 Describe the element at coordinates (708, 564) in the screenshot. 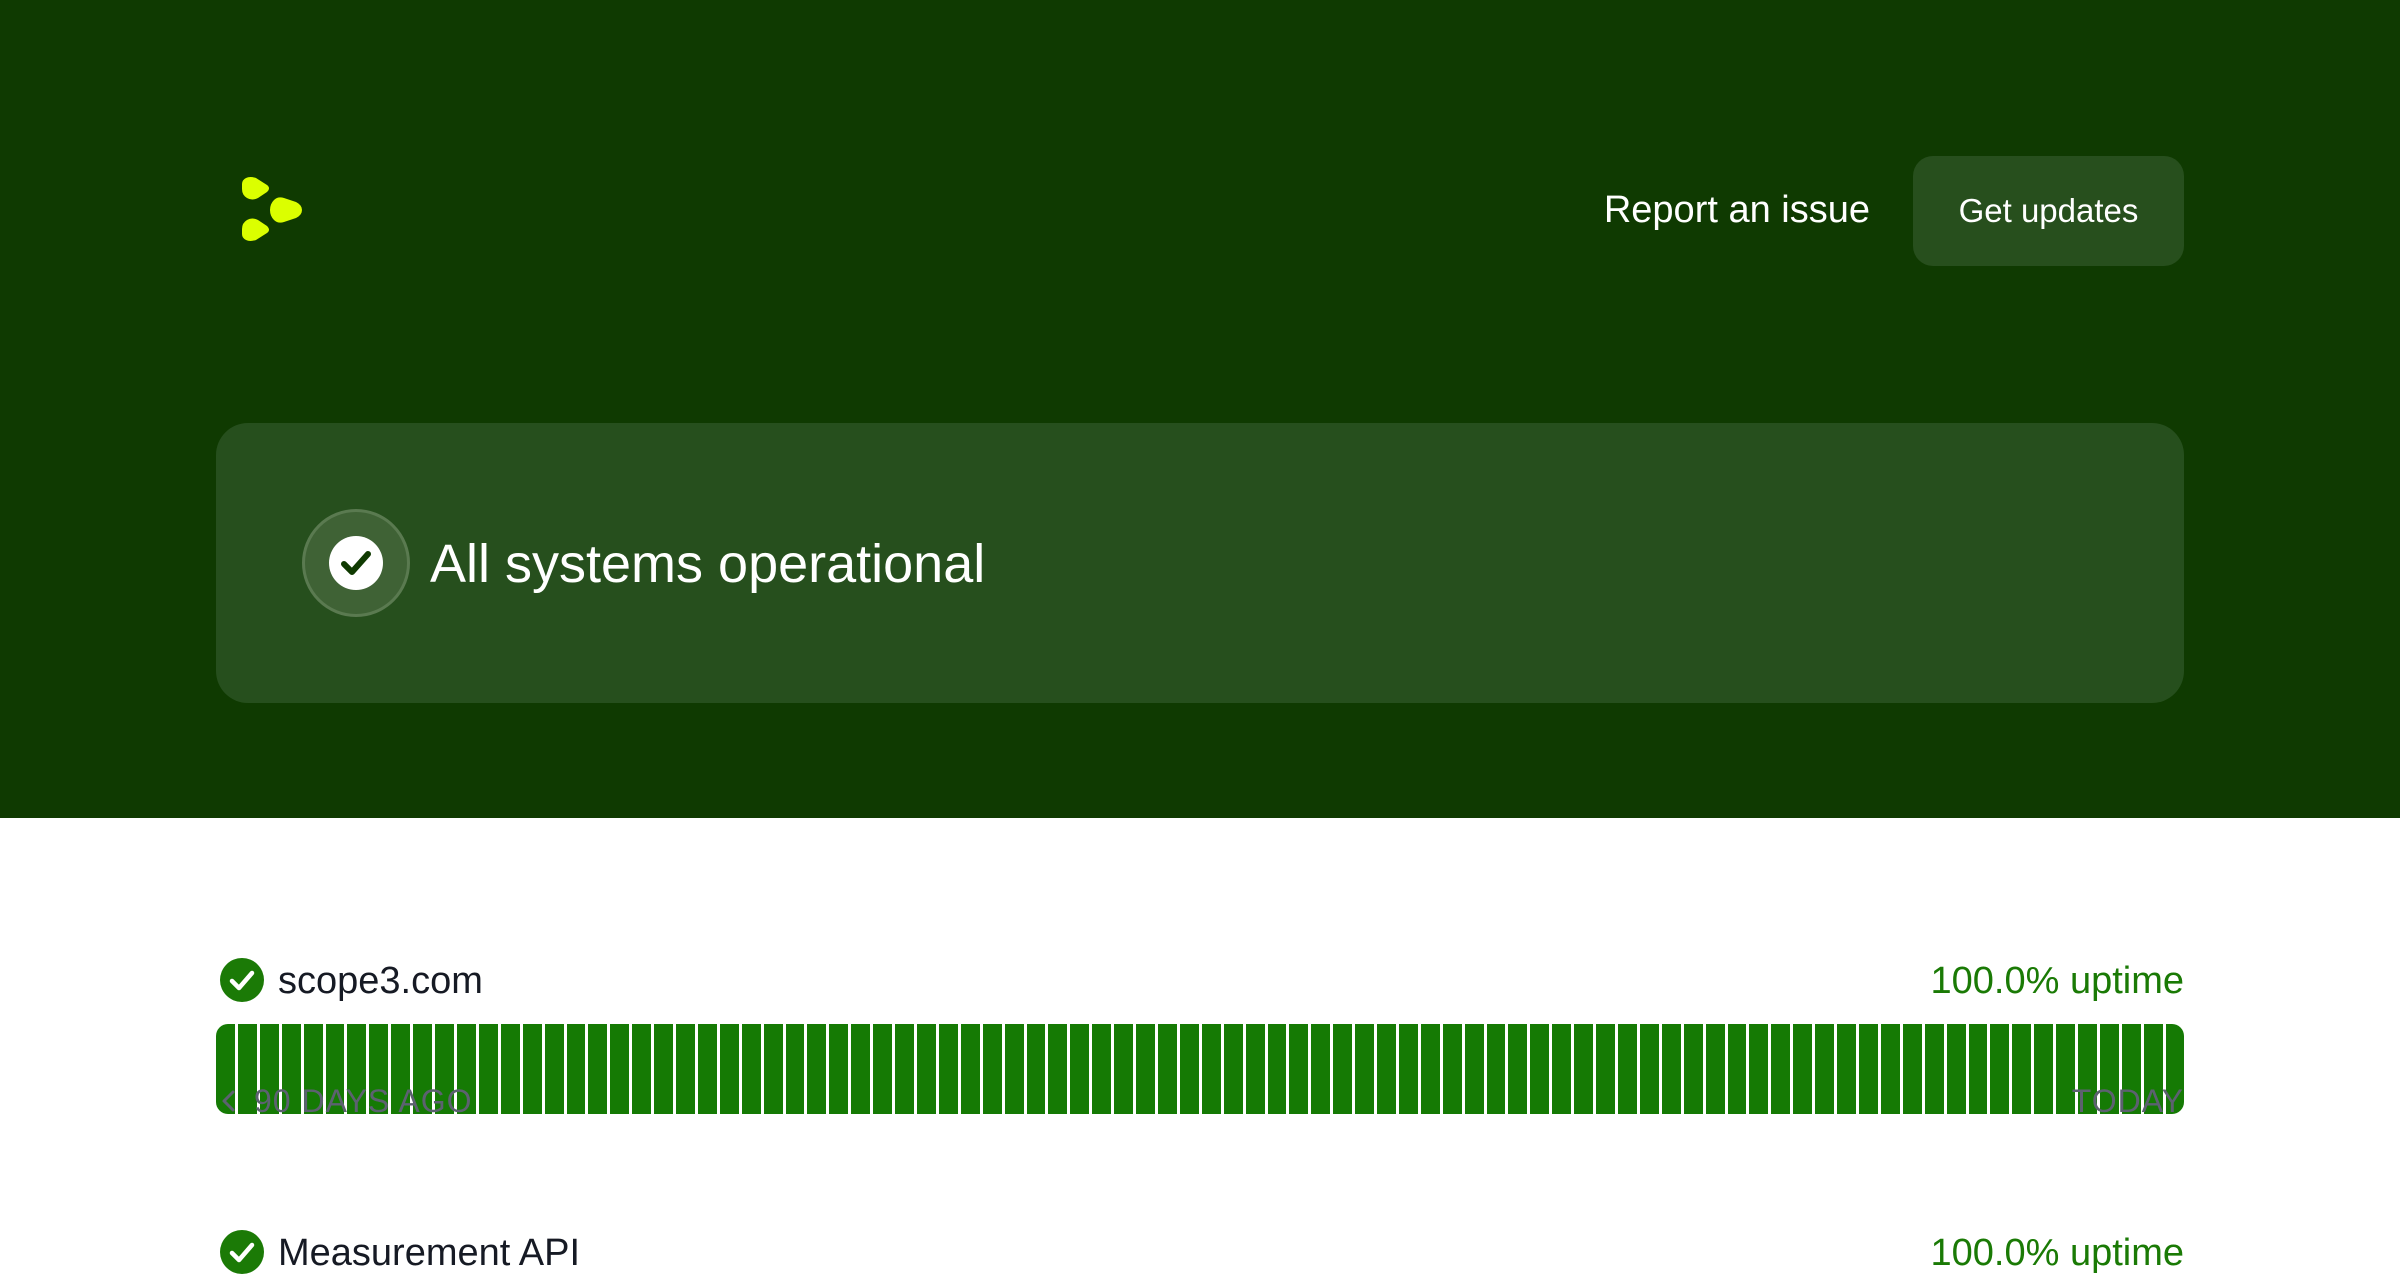

I see `overall-status-title: All systems operational` at that location.